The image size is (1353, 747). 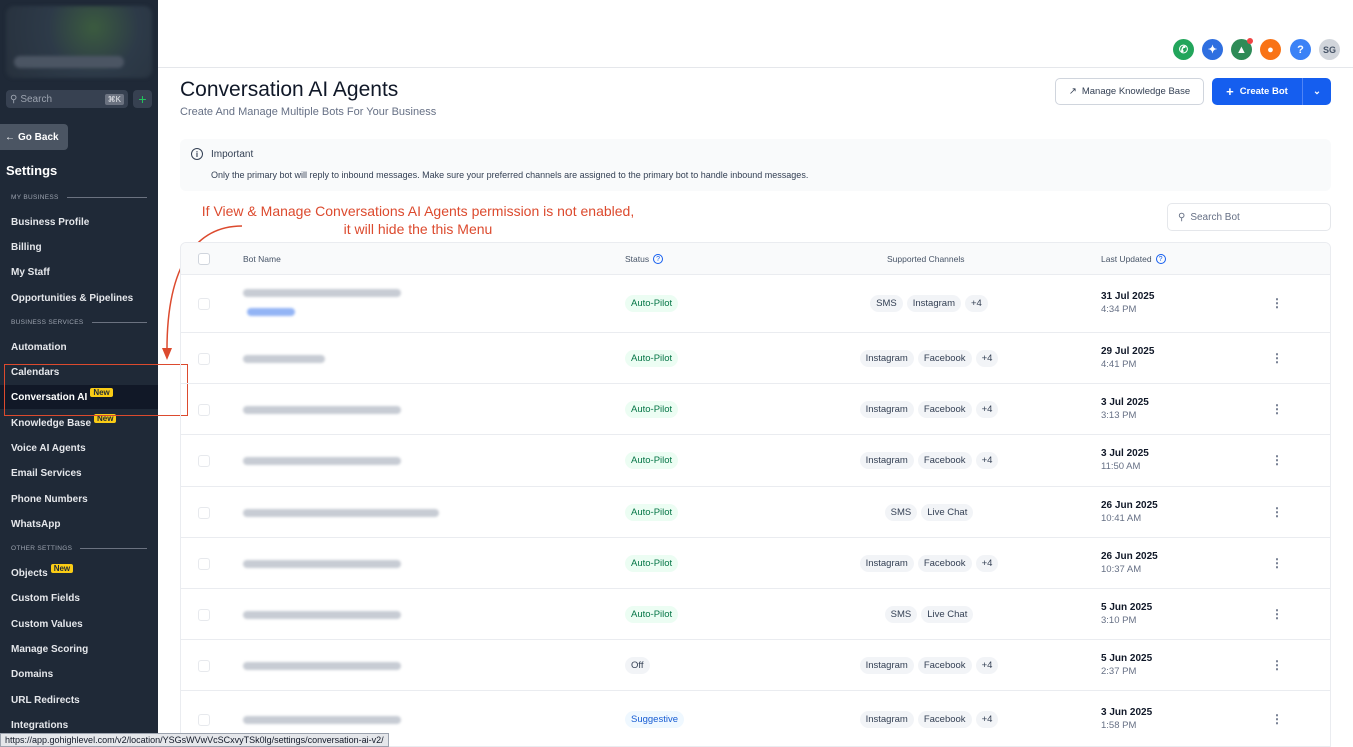 What do you see at coordinates (79, 573) in the screenshot?
I see `sidebar-item-objects: Objects New` at bounding box center [79, 573].